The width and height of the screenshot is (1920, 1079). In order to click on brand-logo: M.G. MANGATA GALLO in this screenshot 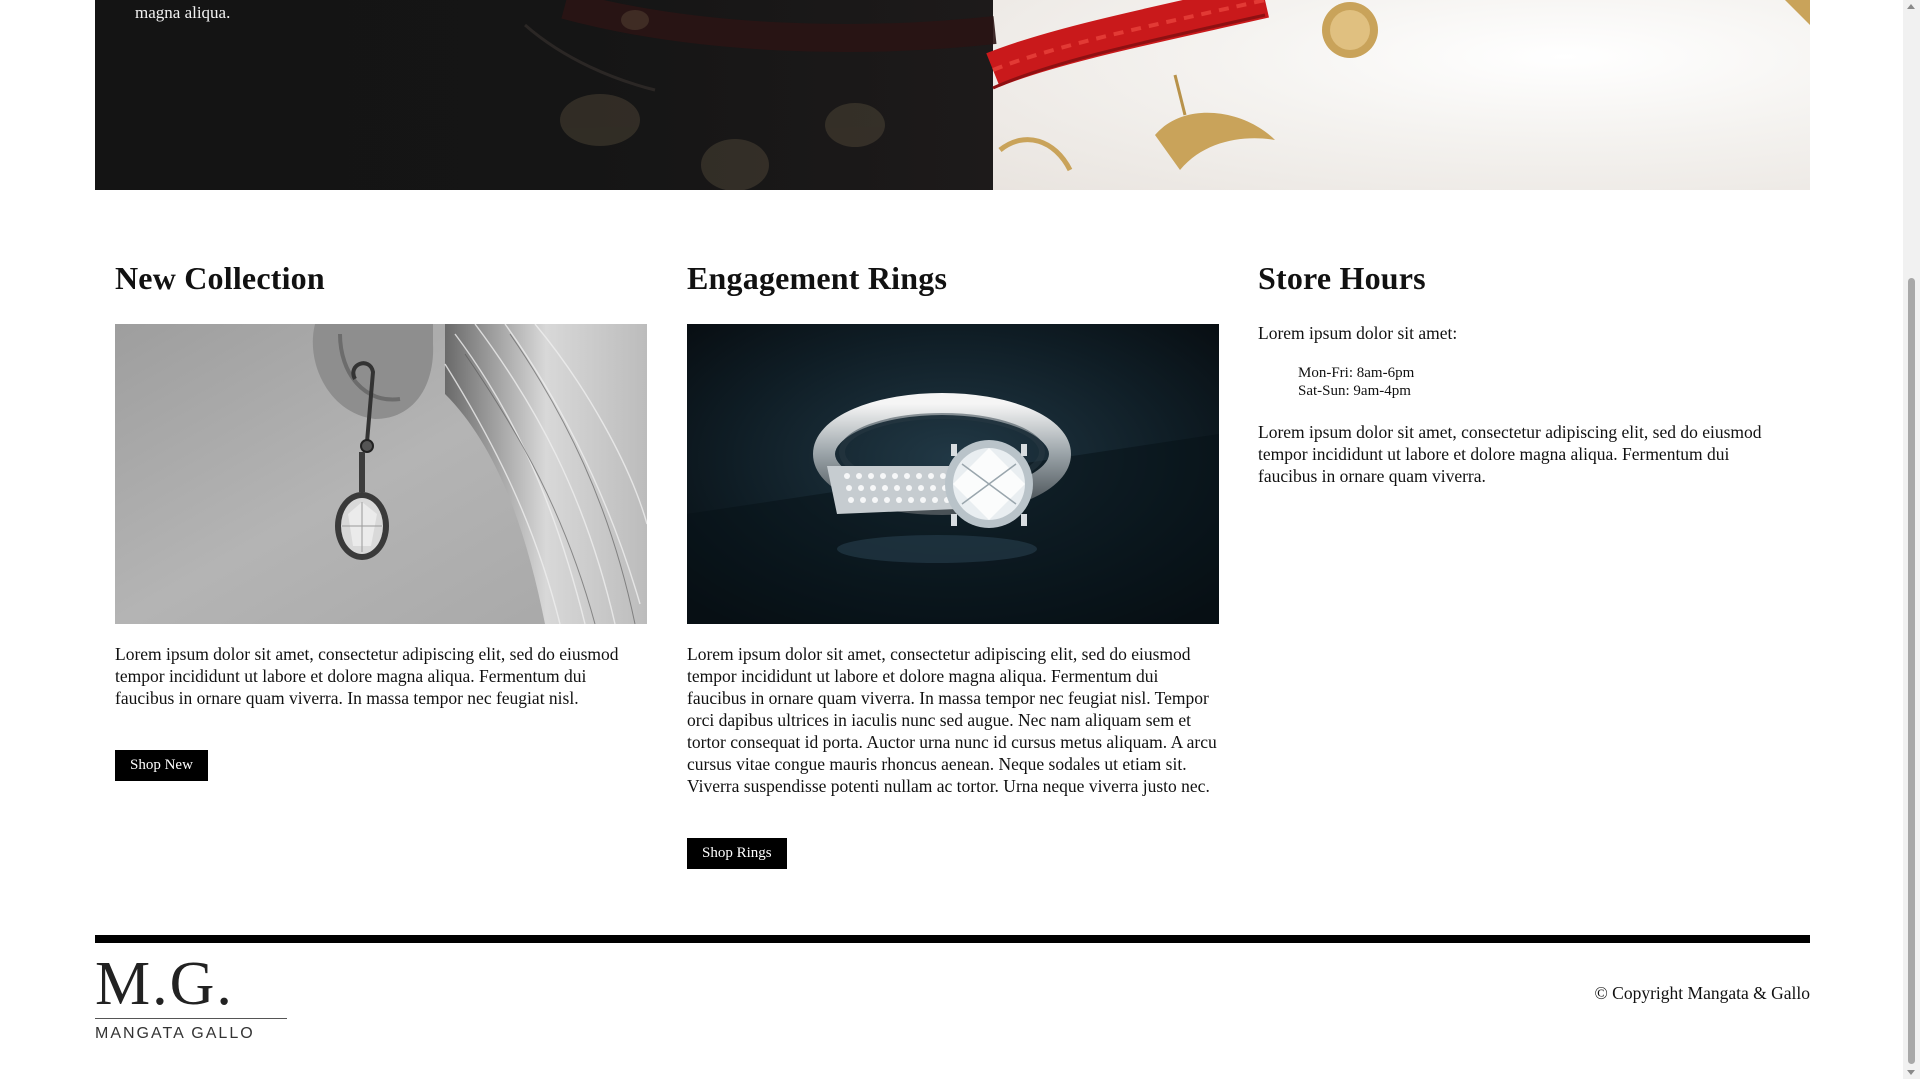, I will do `click(192, 996)`.